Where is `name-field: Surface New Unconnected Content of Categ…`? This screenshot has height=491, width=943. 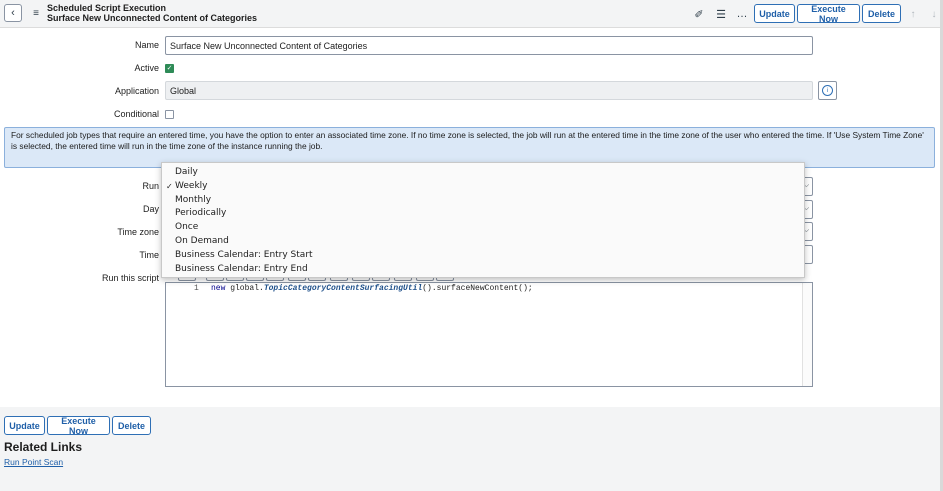
name-field: Surface New Unconnected Content of Categ… is located at coordinates (489, 45).